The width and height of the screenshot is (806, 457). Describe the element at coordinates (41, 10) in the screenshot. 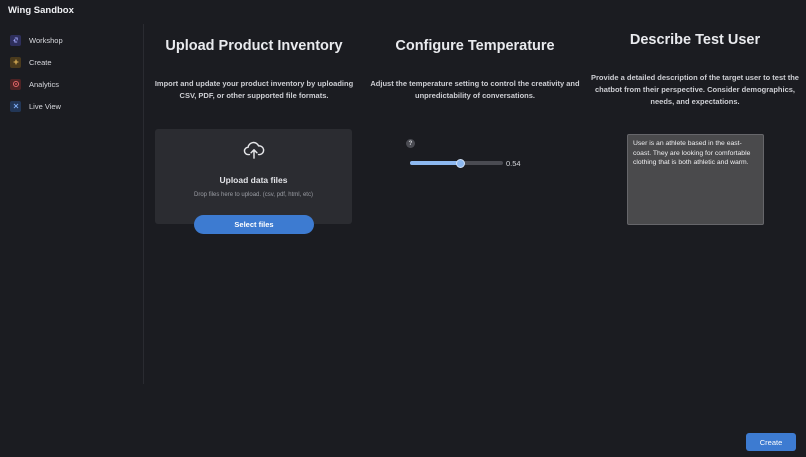

I see `app-title: Wing Sandbox` at that location.